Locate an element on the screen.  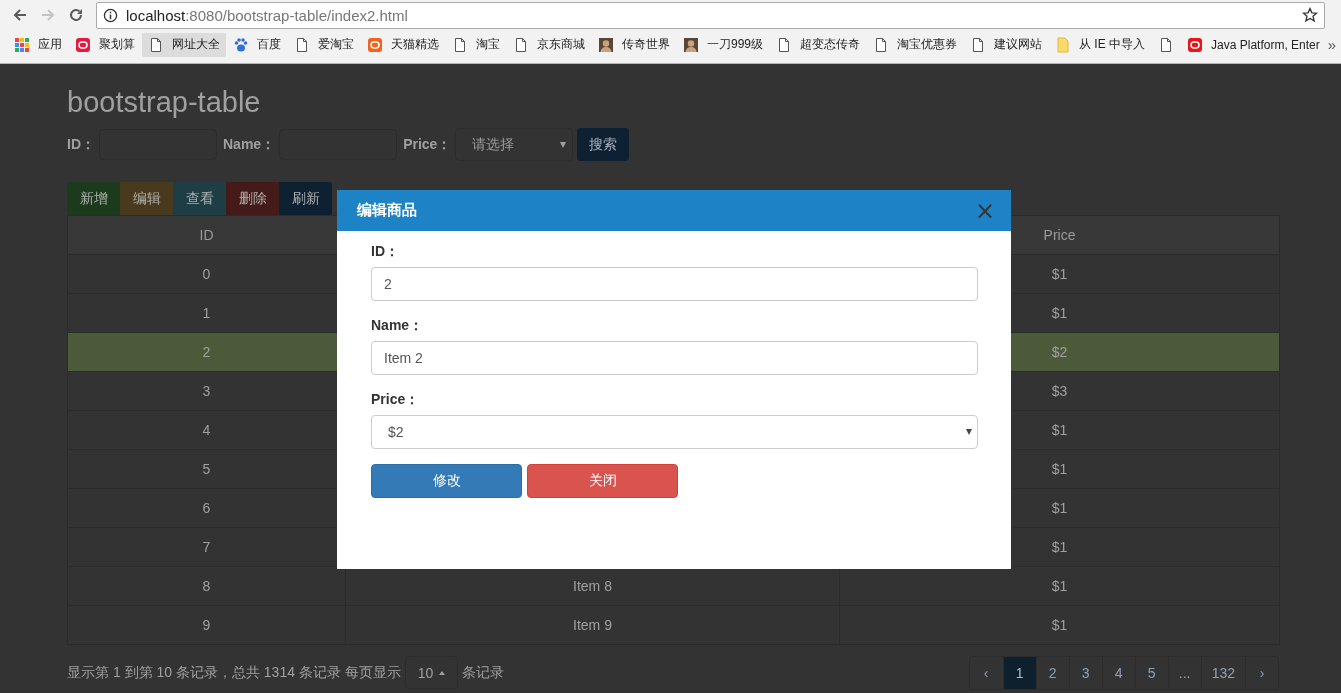
folder-icon is located at coordinates (1063, 44).